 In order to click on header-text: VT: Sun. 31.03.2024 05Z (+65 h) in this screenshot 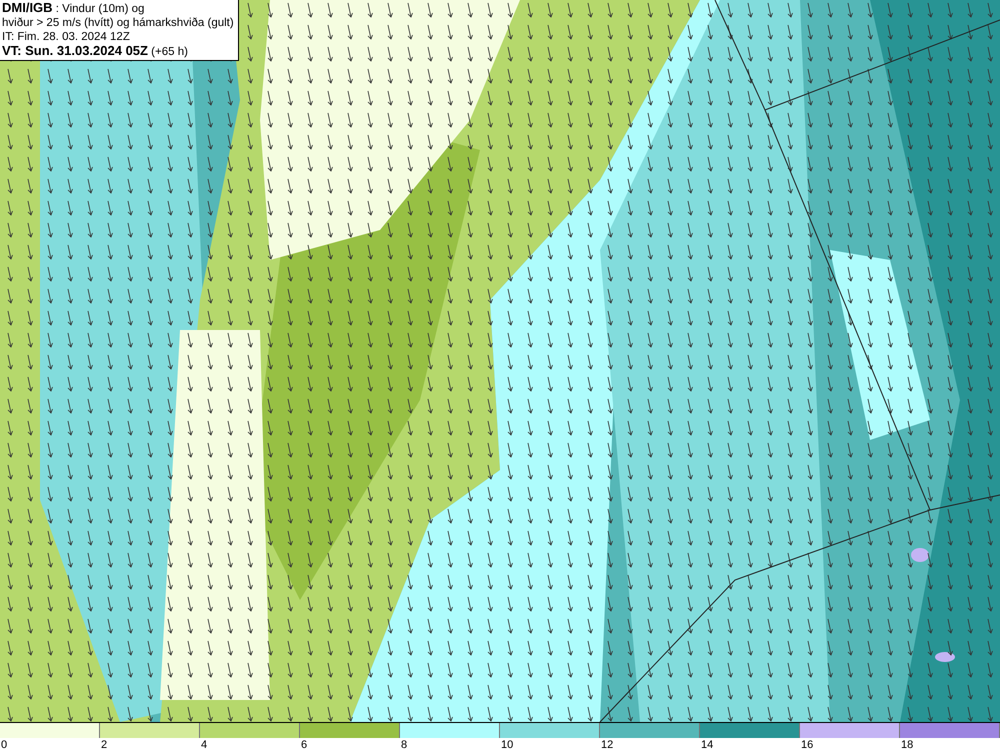, I will do `click(95, 51)`.